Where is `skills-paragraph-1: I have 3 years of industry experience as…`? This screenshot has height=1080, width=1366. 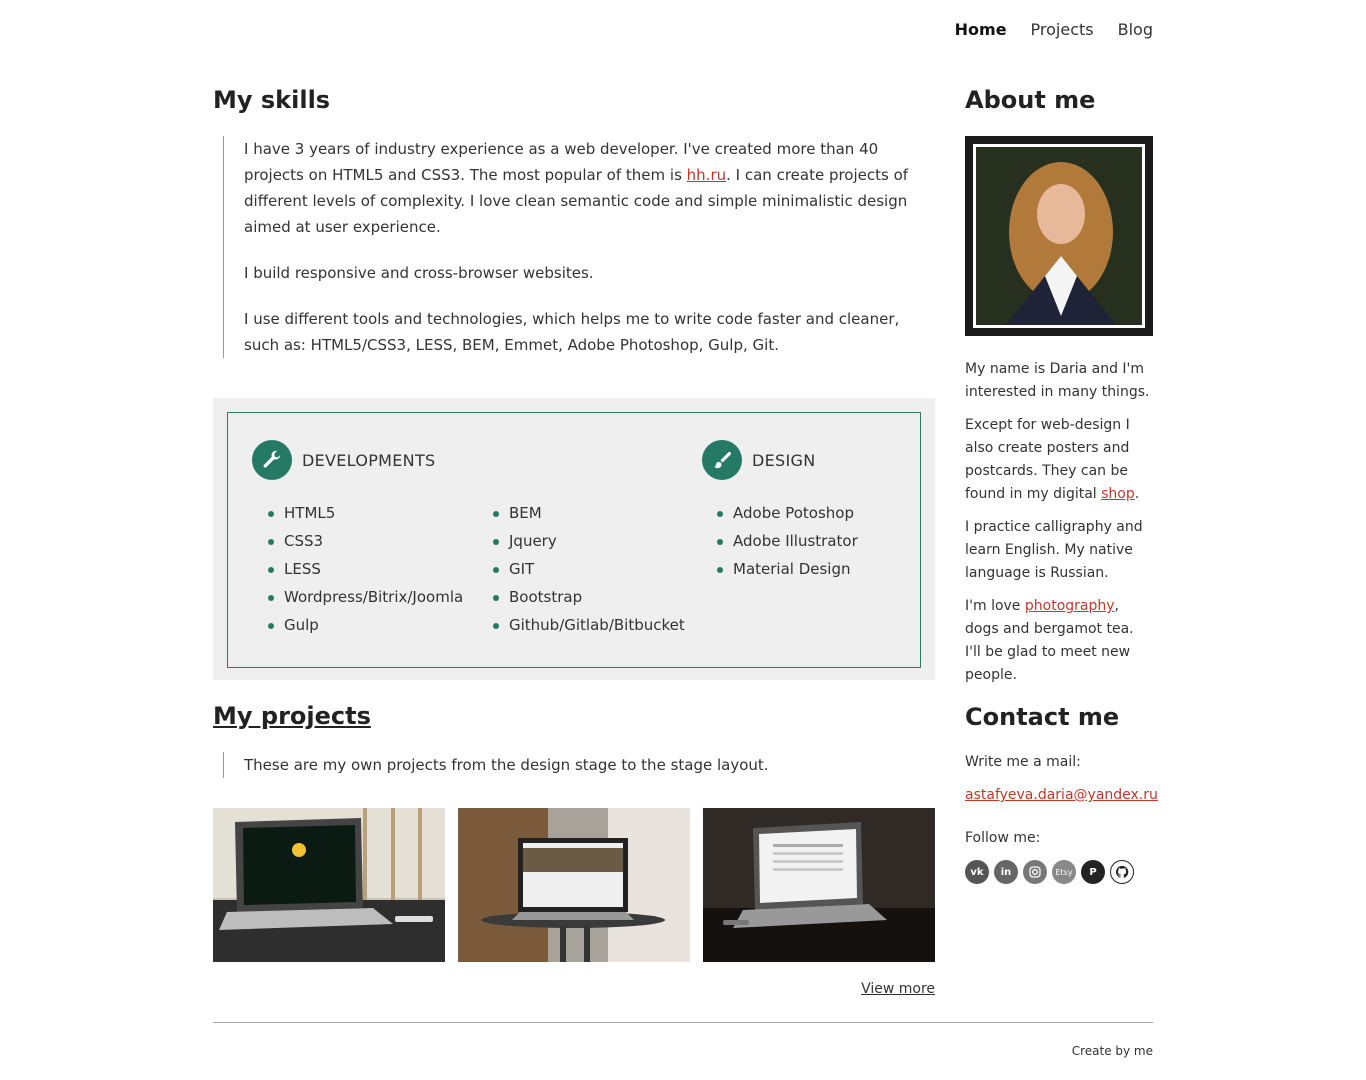
skills-paragraph-1: I have 3 years of industry experience as… is located at coordinates (589, 188).